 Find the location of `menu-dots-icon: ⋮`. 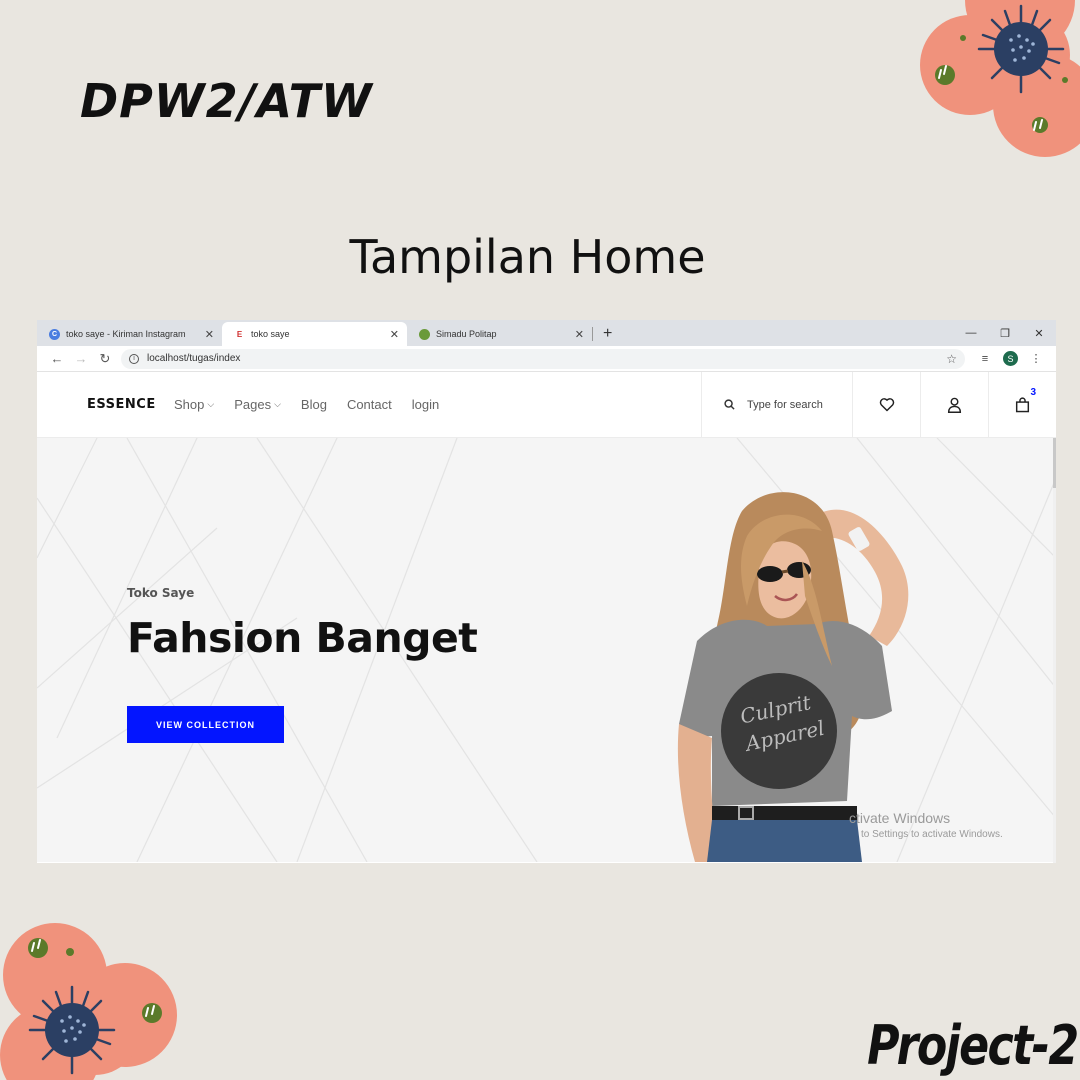

menu-dots-icon: ⋮ is located at coordinates (1036, 358).